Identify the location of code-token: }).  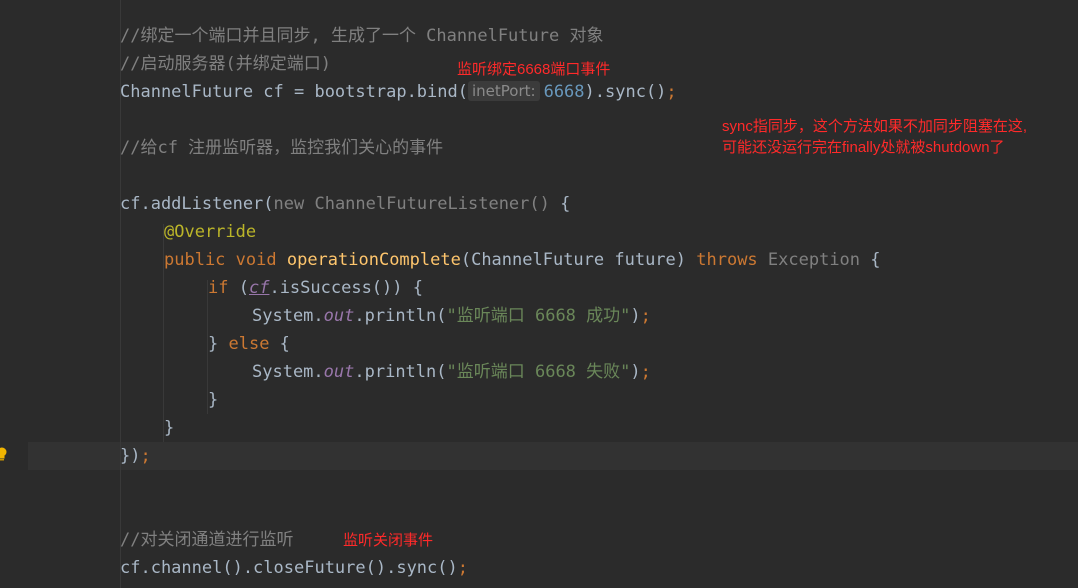
(130, 456).